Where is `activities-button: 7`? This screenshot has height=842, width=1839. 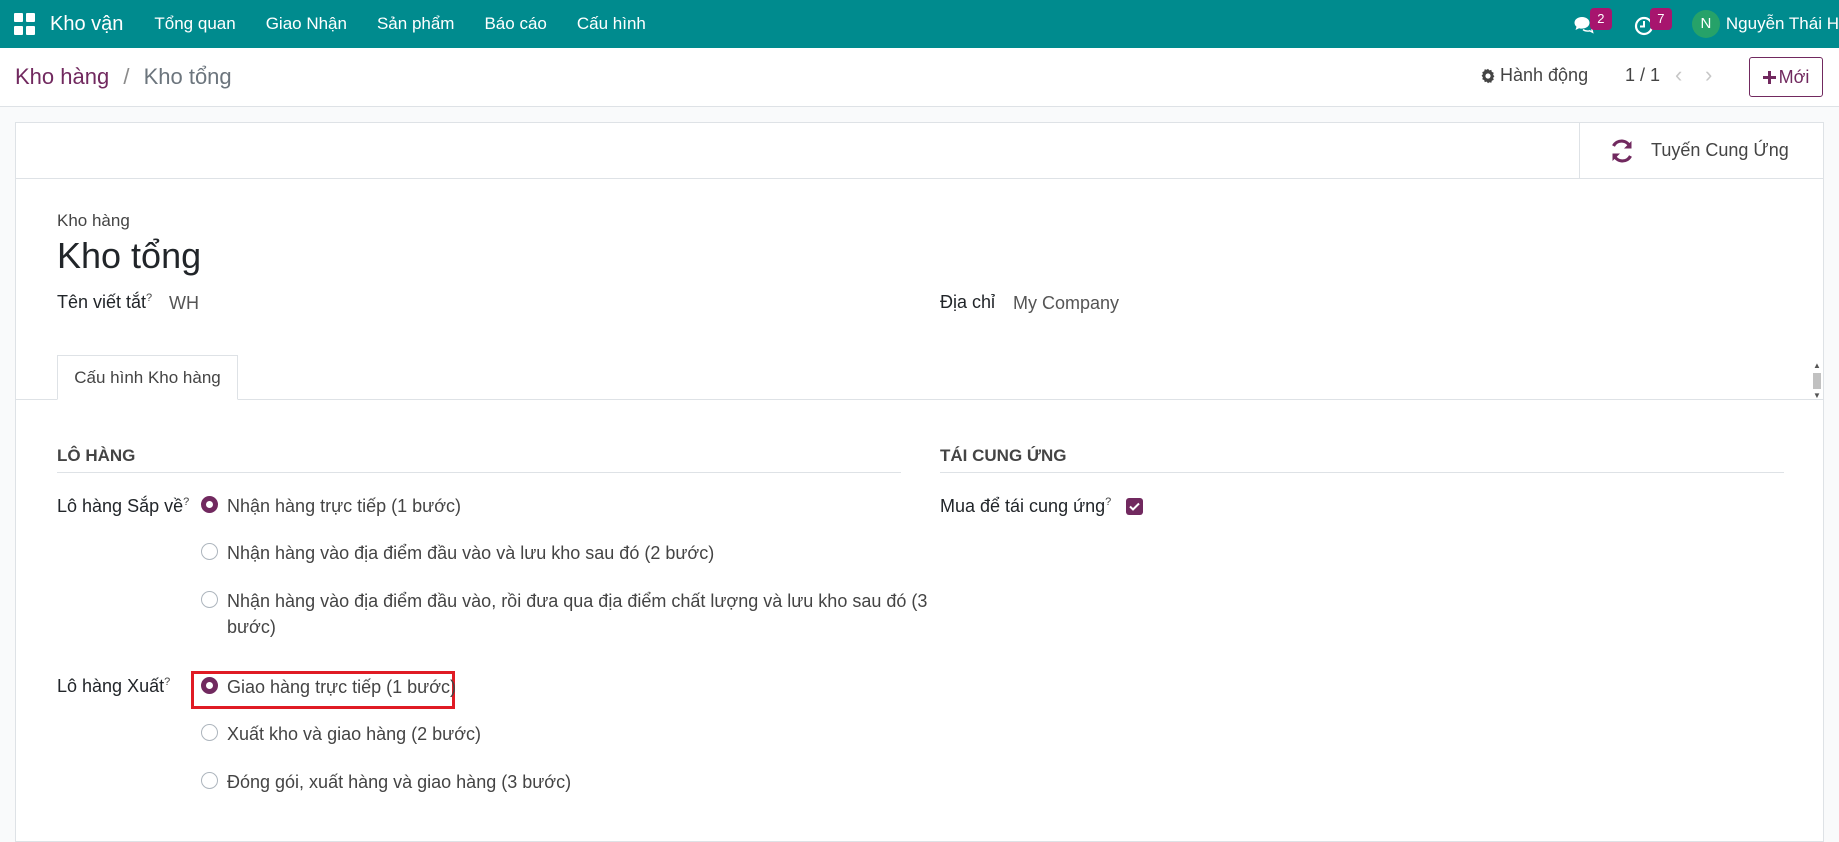 activities-button: 7 is located at coordinates (1652, 23).